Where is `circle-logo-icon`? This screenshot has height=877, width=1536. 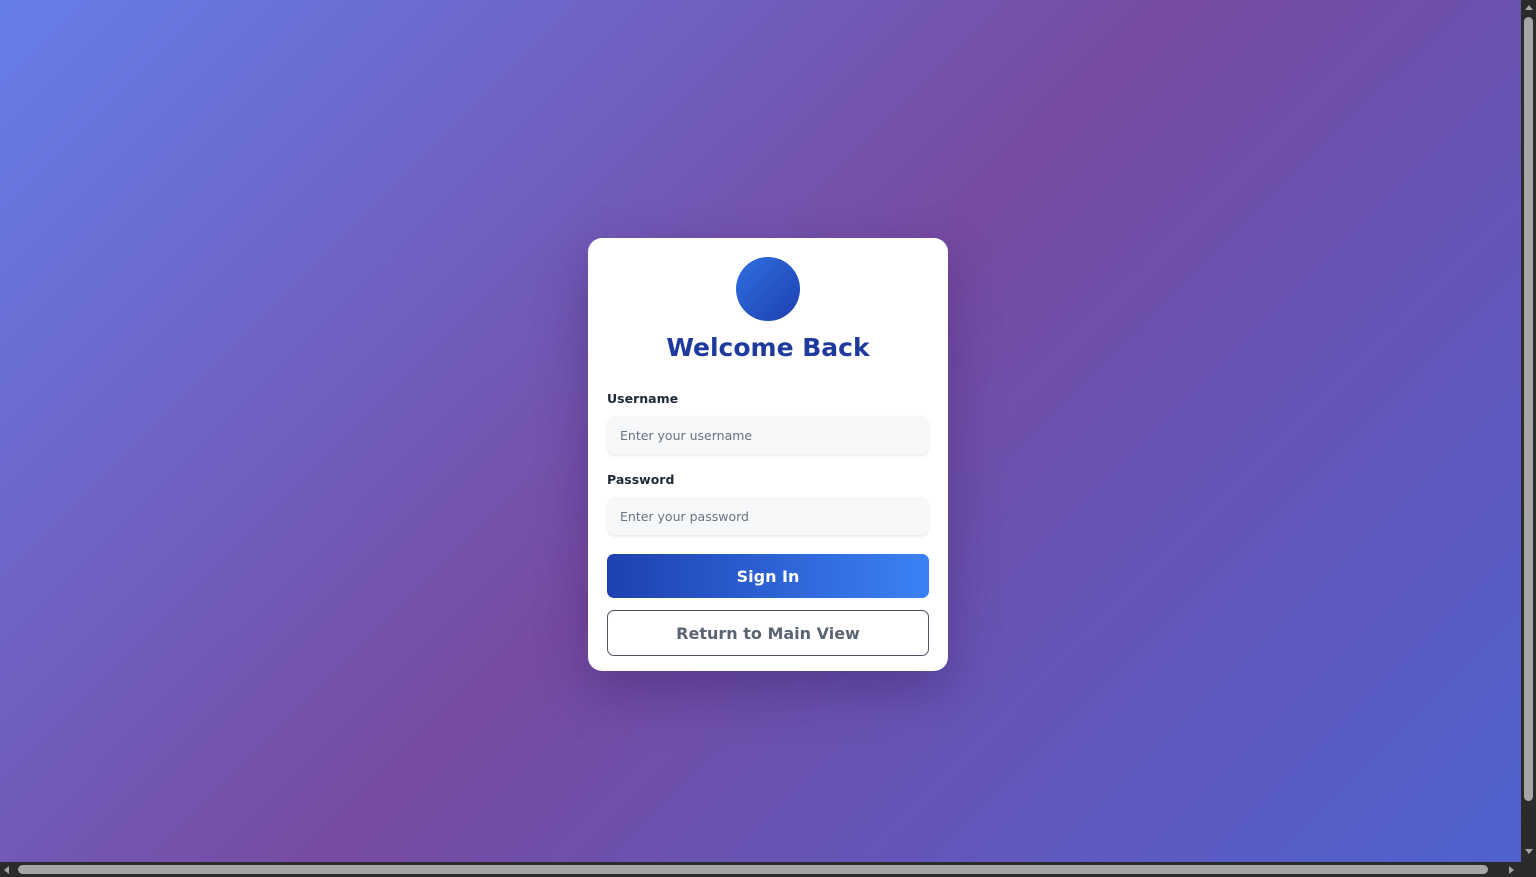
circle-logo-icon is located at coordinates (768, 289).